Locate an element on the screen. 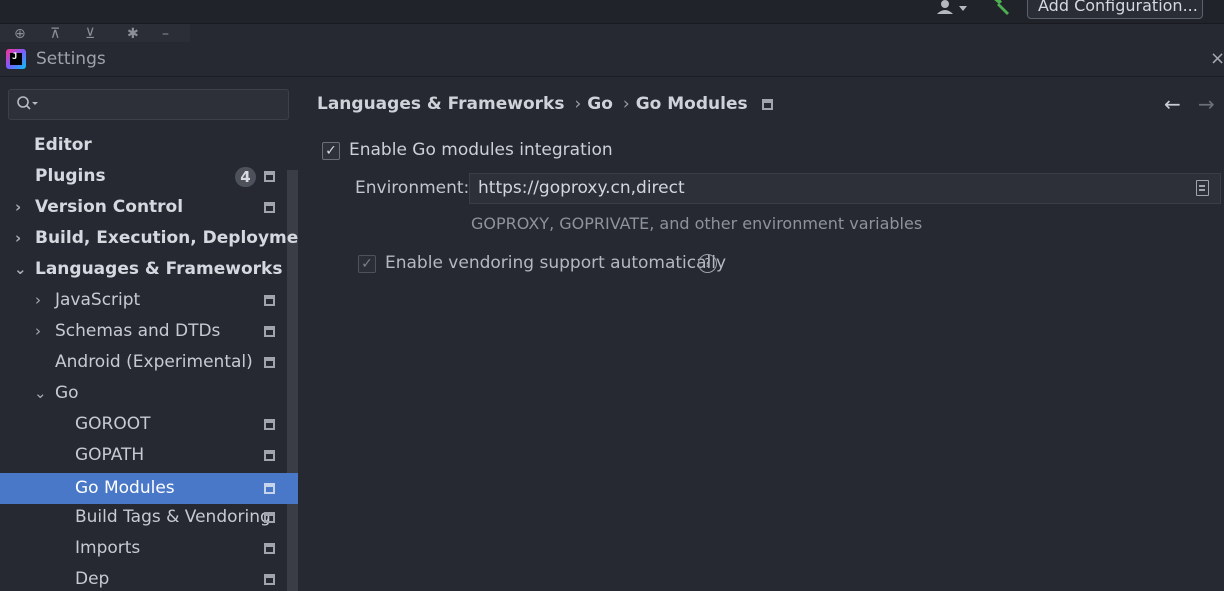 The height and width of the screenshot is (591, 1224). tree-item-label: Build, Execution, Deployment is located at coordinates (177, 238).